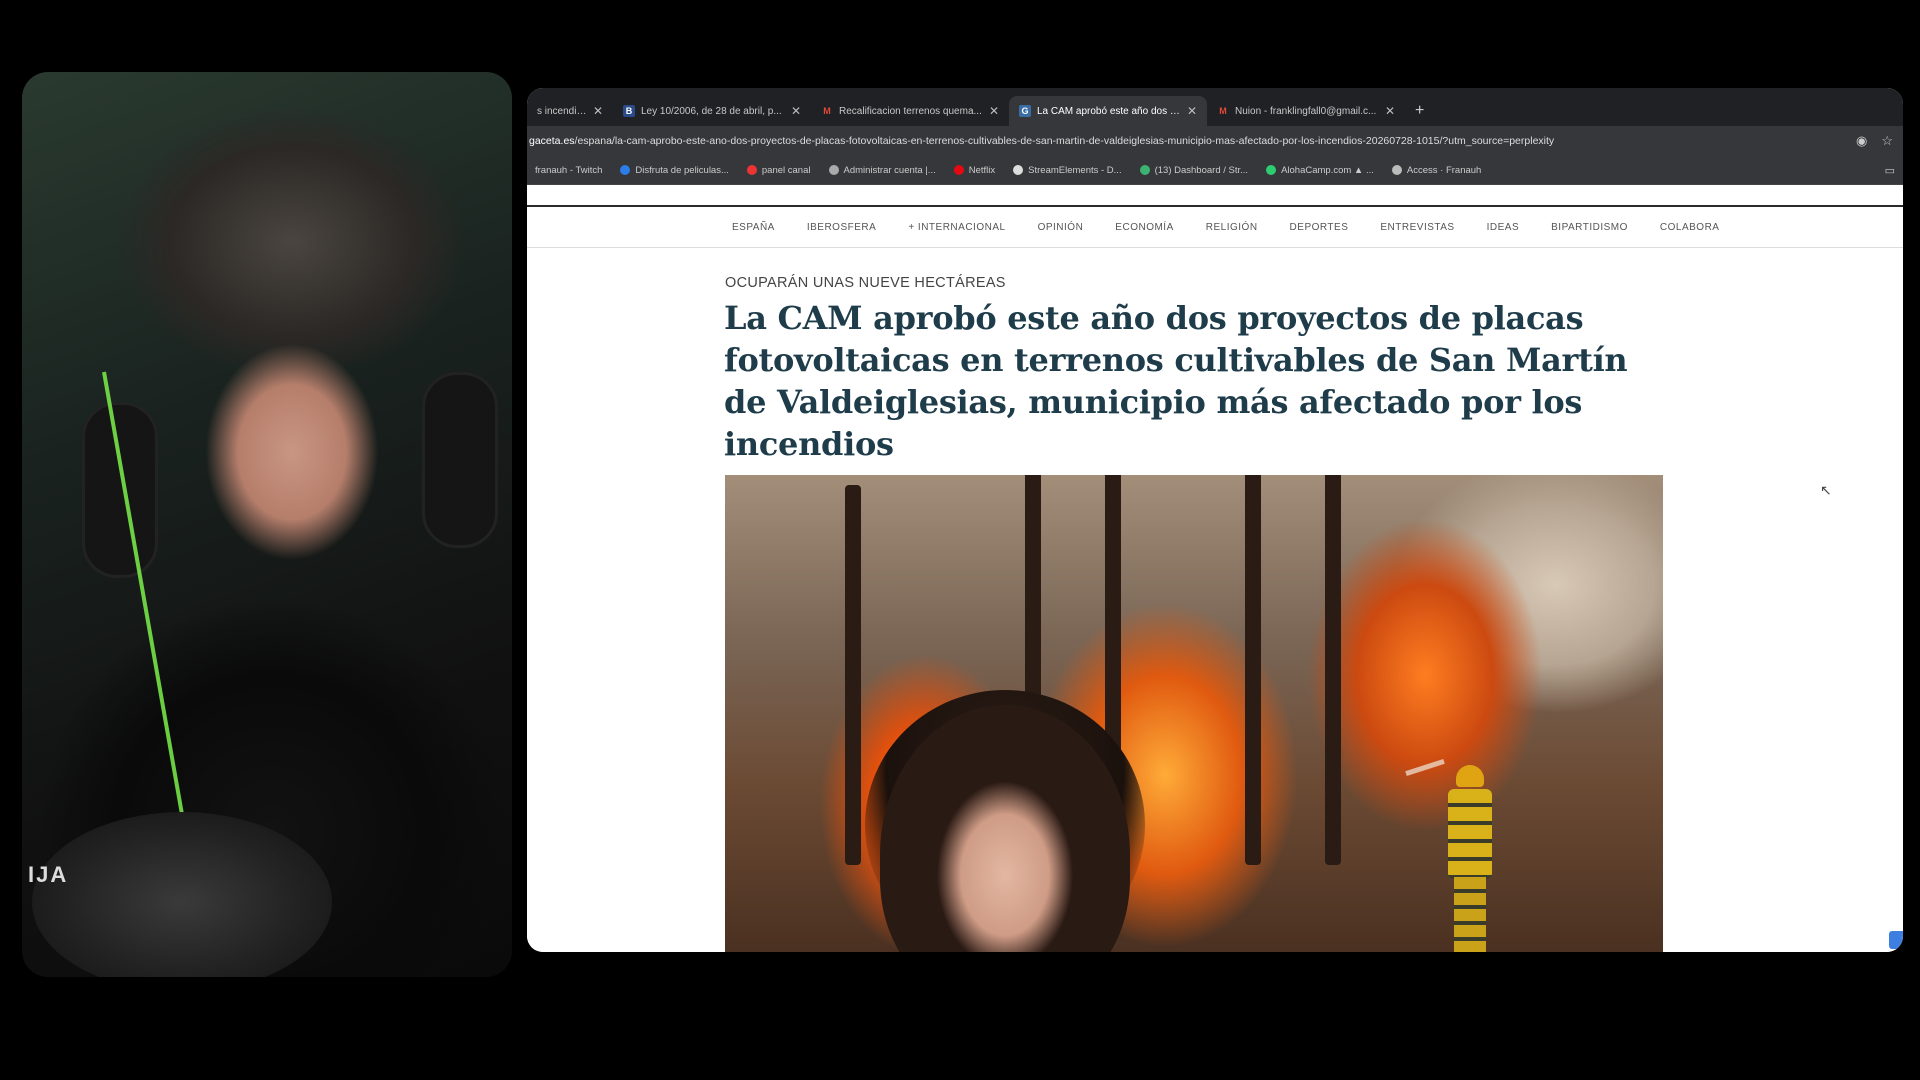 The height and width of the screenshot is (1080, 1920). What do you see at coordinates (1232, 227) in the screenshot?
I see `nav-item: RELIGIÓN` at bounding box center [1232, 227].